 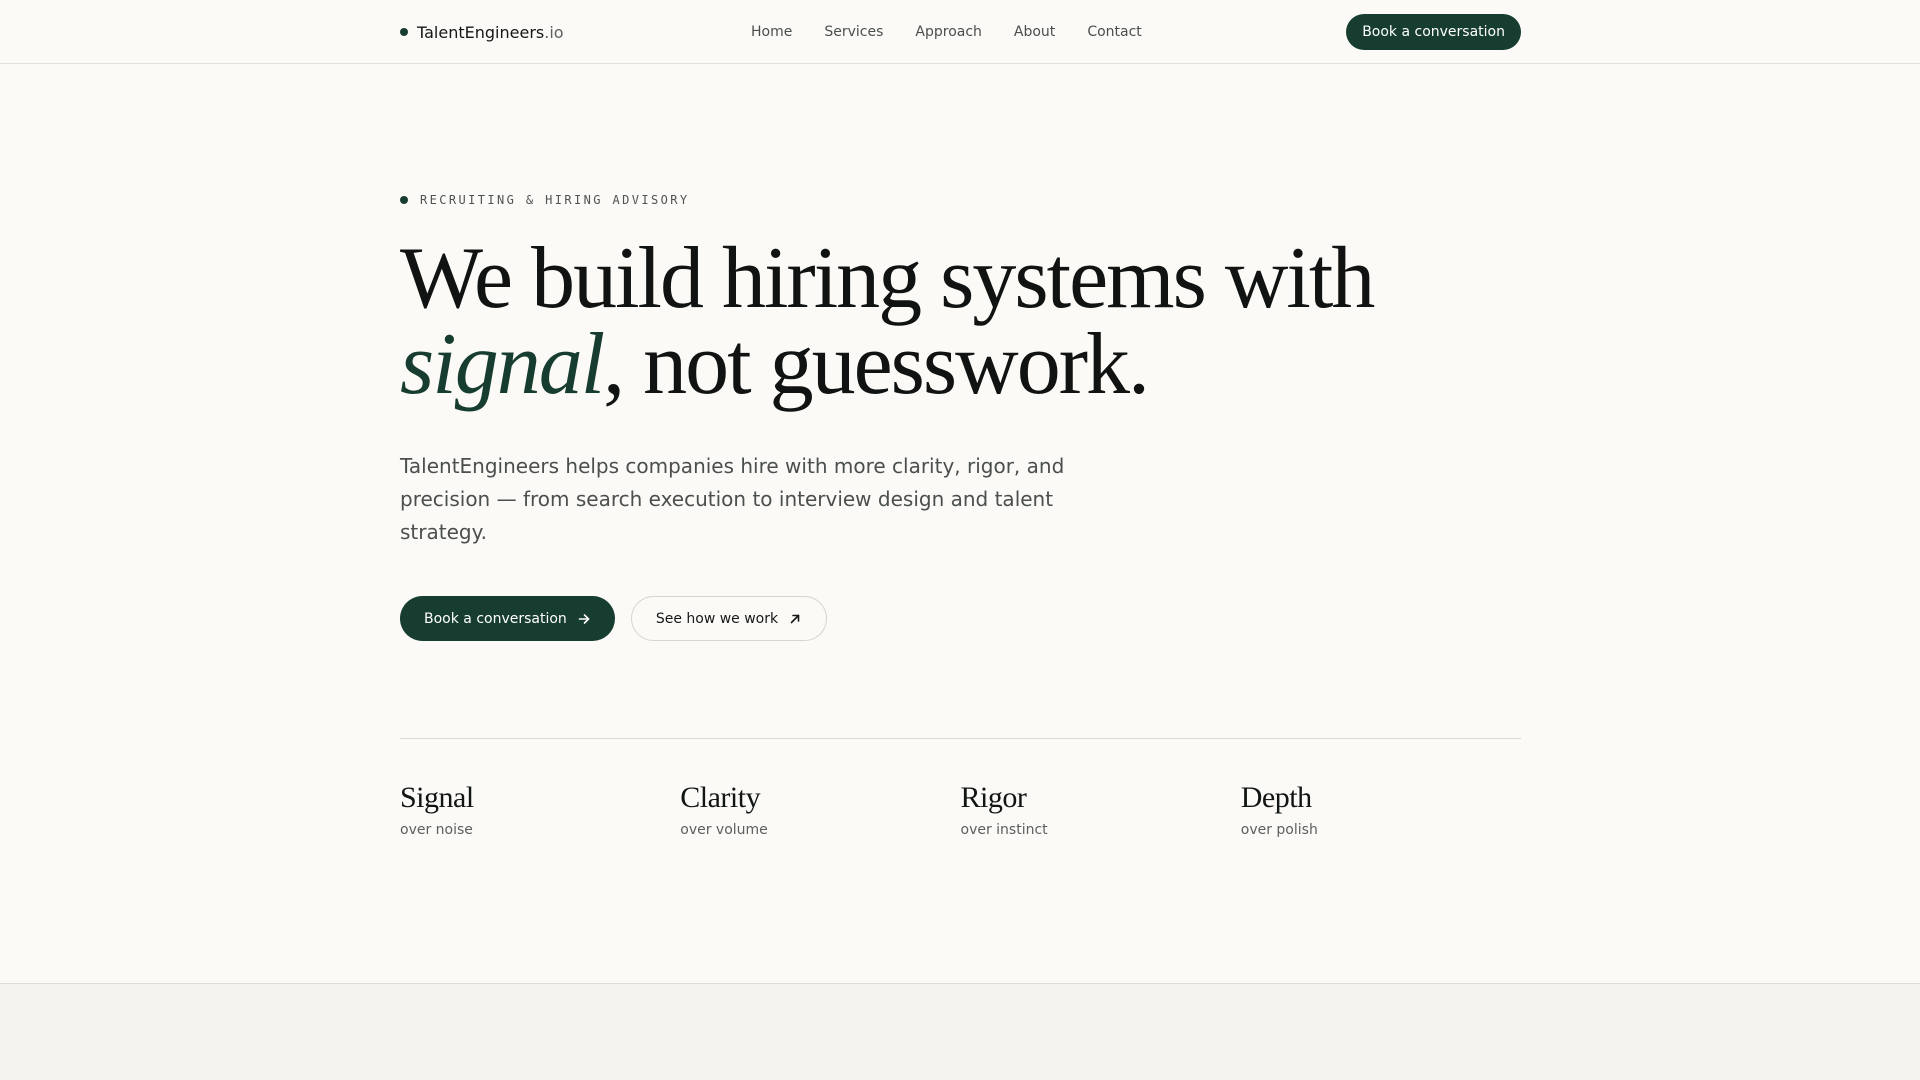 What do you see at coordinates (887, 278) in the screenshot?
I see `headline-line1: We build hiring systems with` at bounding box center [887, 278].